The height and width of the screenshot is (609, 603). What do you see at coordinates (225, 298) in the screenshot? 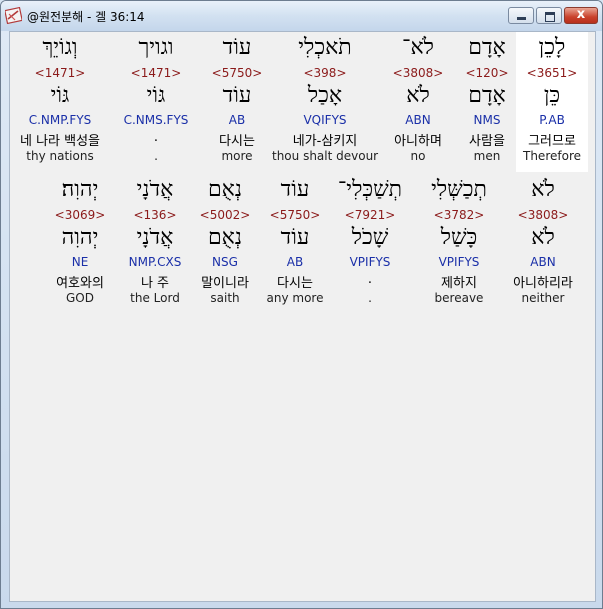
I see `english-gloss: saith` at bounding box center [225, 298].